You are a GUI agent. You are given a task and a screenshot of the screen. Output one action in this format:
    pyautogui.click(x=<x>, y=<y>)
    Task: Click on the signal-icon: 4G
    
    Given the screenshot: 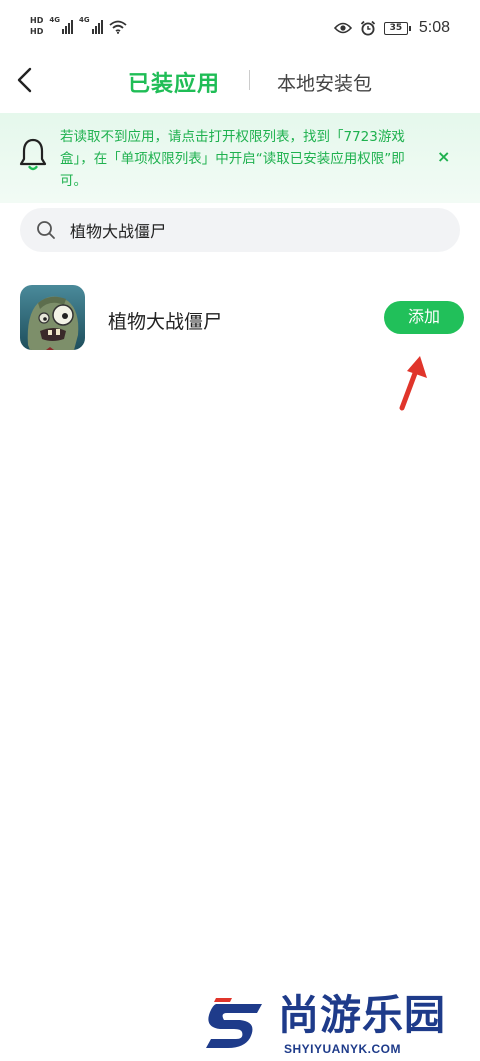 What is the action you would take?
    pyautogui.click(x=61, y=25)
    